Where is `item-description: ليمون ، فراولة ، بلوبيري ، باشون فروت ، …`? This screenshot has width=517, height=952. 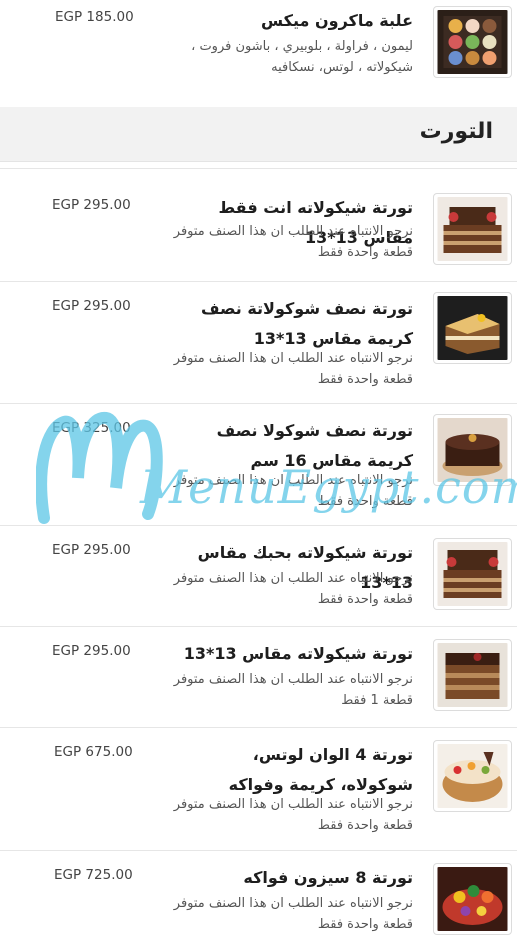 item-description: ليمون ، فراولة ، بلوبيري ، باشون فروت ، … is located at coordinates (278, 57).